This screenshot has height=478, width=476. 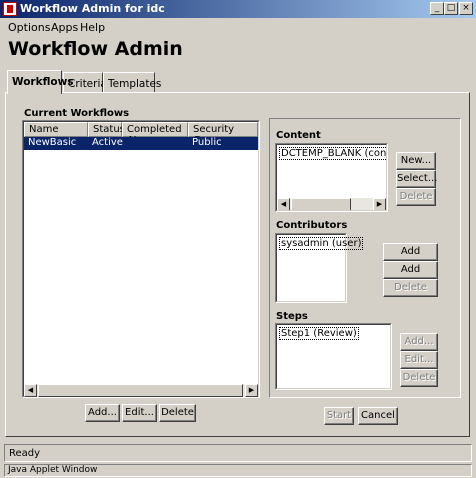 What do you see at coordinates (107, 142) in the screenshot?
I see `cell-status: Active` at bounding box center [107, 142].